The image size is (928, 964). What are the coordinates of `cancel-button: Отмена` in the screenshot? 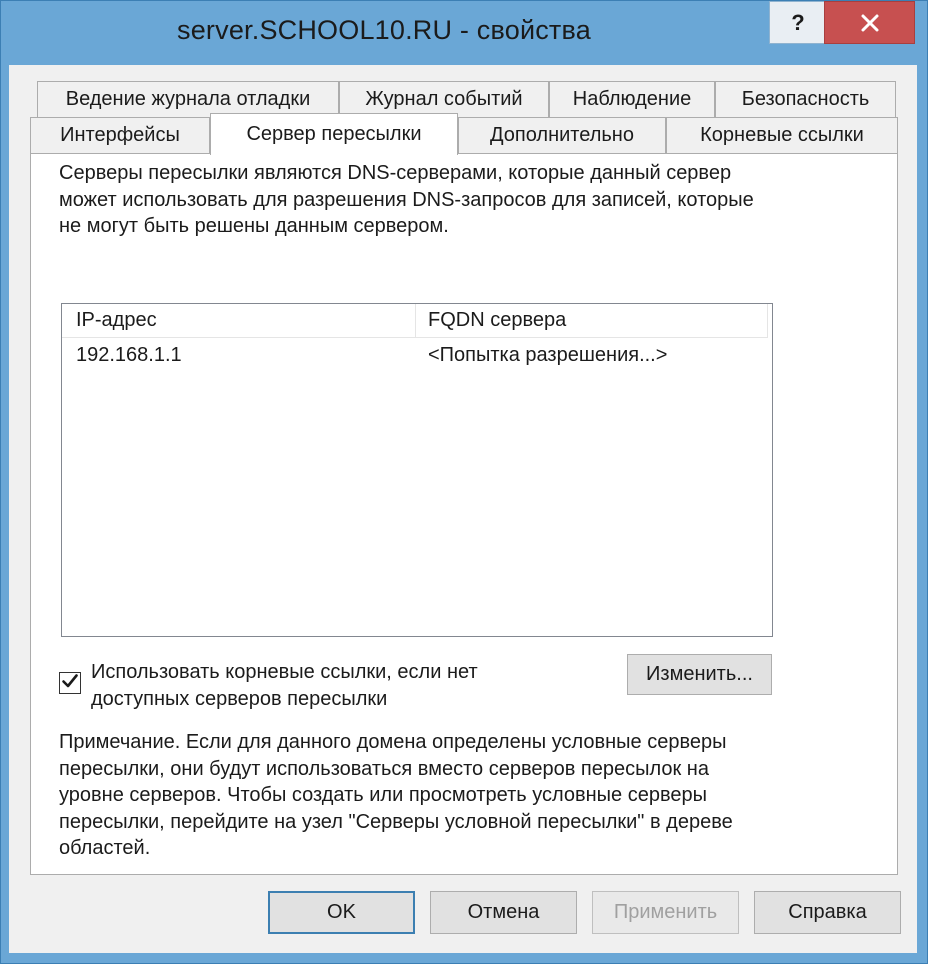 It's located at (503, 912).